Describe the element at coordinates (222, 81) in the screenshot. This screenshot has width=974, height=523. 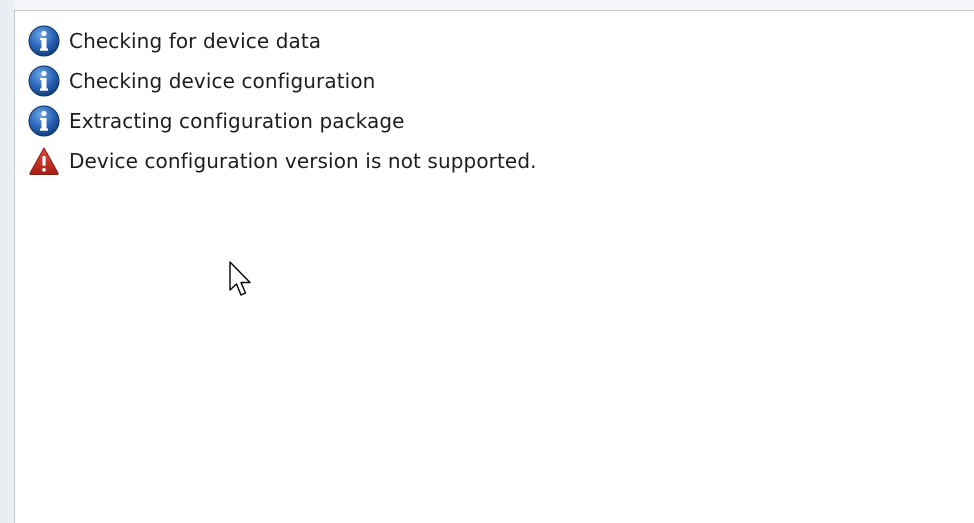
I see `log-entry-text: Checking device configuration` at that location.